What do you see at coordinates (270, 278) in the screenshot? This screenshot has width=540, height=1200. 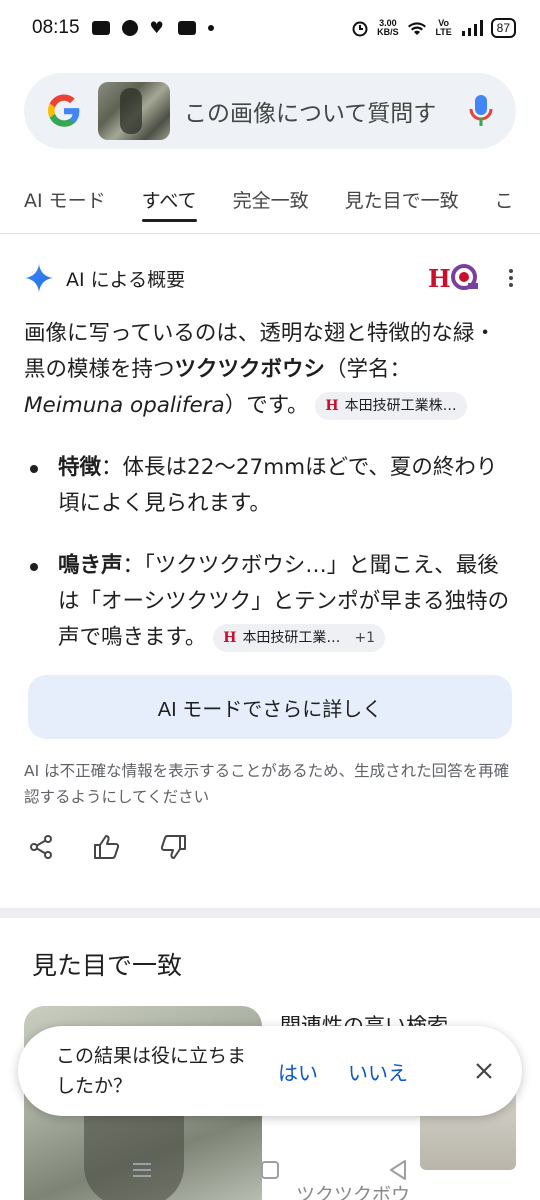 I see `ai-overview-header: AI による概要 H` at bounding box center [270, 278].